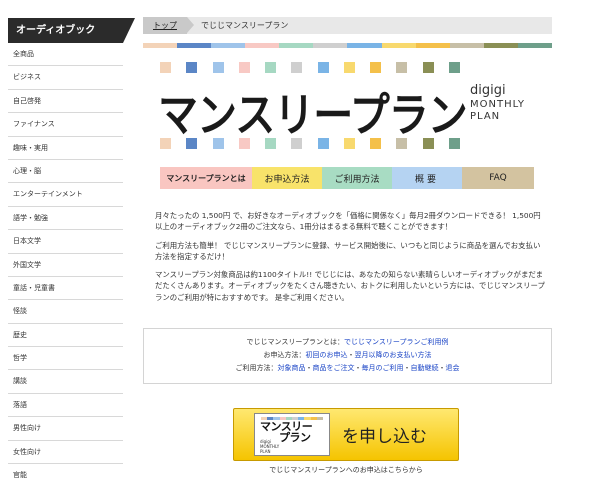 This screenshot has height=483, width=590. I want to click on sidebar-item-philosophy: 哲学, so click(65, 359).